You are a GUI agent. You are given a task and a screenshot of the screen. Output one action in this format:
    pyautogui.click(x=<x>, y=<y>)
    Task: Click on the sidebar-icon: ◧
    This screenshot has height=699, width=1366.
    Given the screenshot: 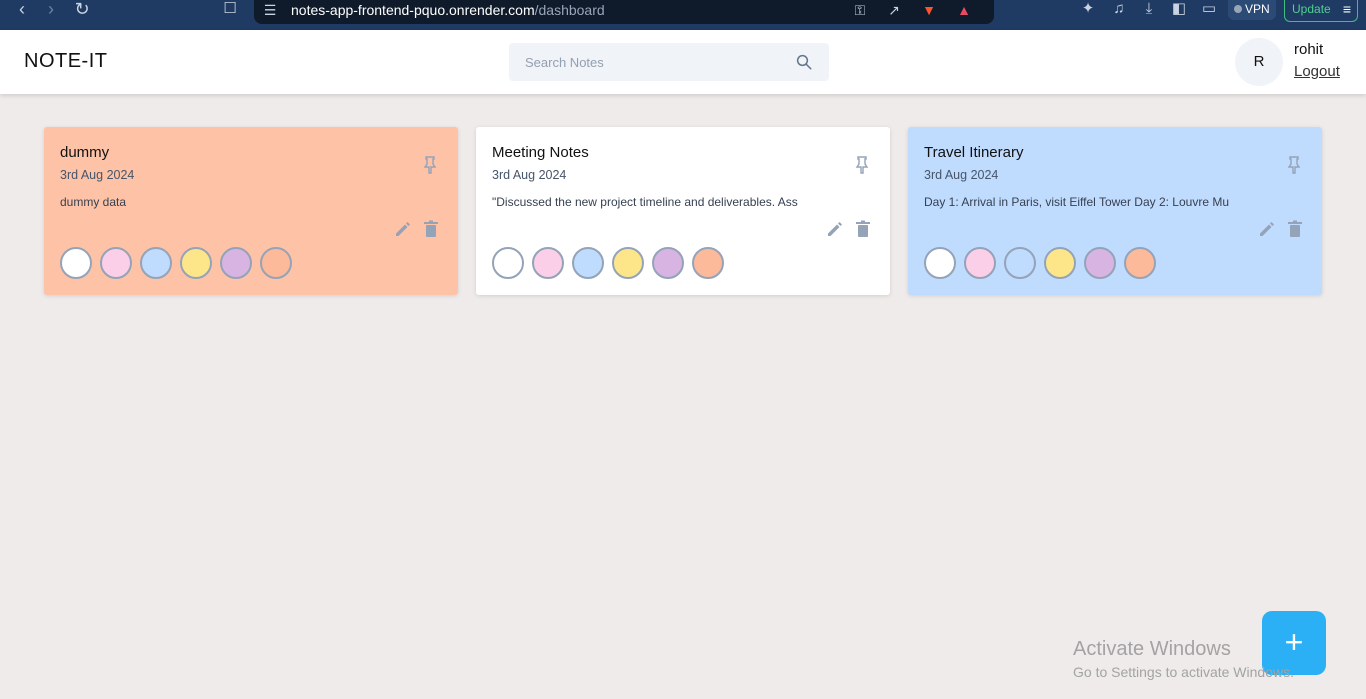 What is the action you would take?
    pyautogui.click(x=1179, y=10)
    